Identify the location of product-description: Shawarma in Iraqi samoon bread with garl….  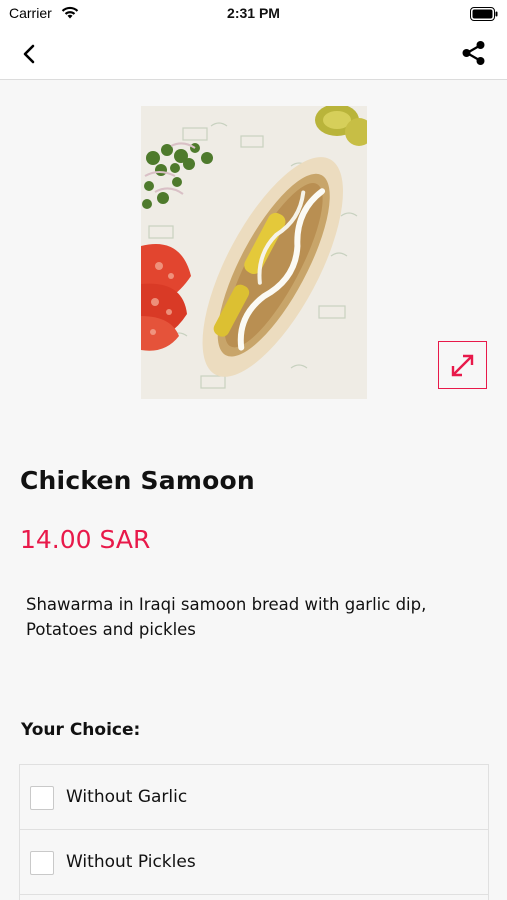
(256, 617).